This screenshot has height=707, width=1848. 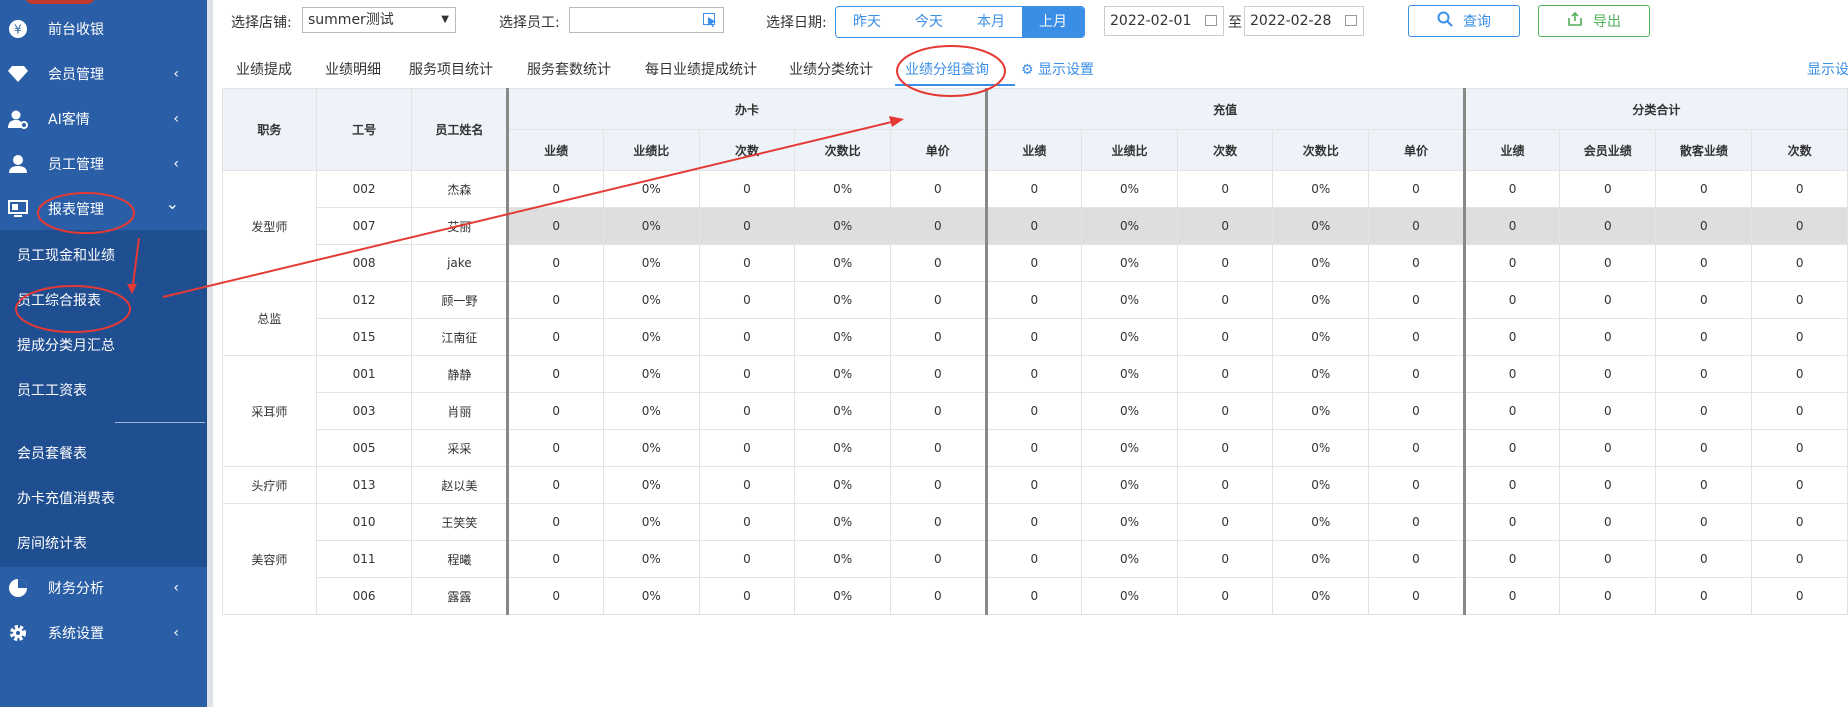 I want to click on export-button: 导出, so click(x=1594, y=21).